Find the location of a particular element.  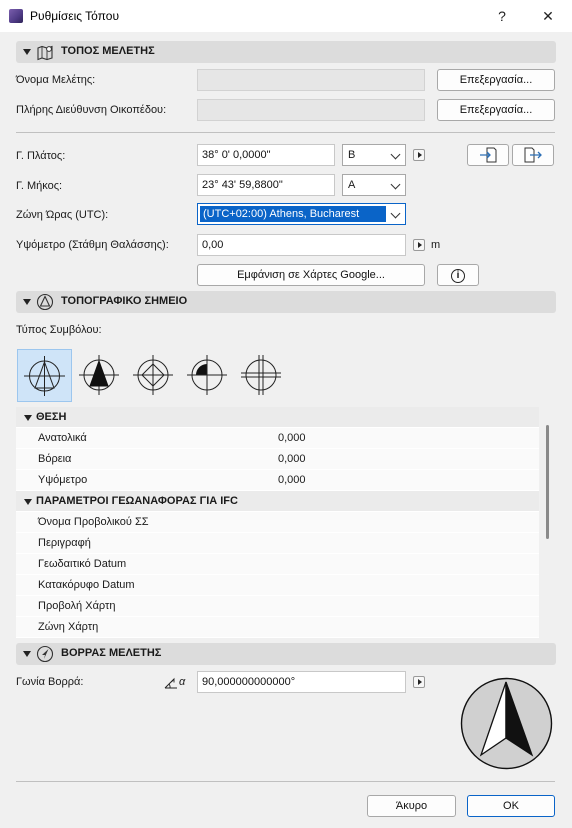

north-compass-preview is located at coordinates (506, 723).